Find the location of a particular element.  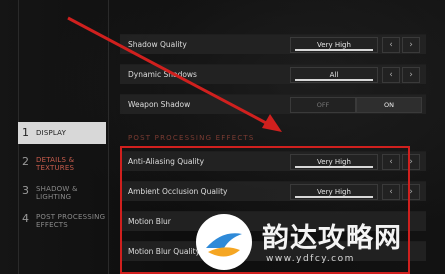

watermark-url: www.ydfcy.com is located at coordinates (310, 259).